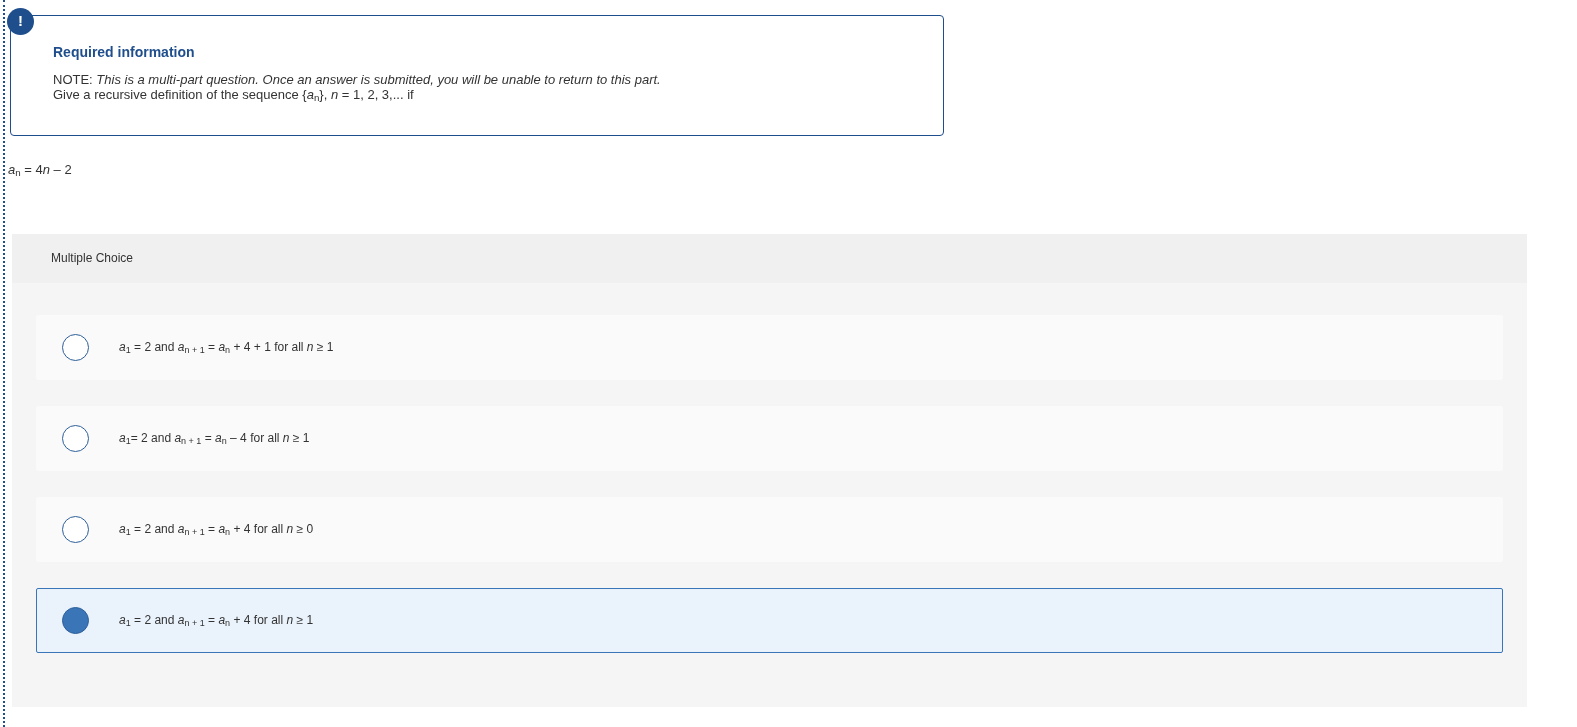  Describe the element at coordinates (226, 347) in the screenshot. I see `option-text: a$_{1}$ = 2 and a$_{n + 1}$ = a$_{n}$ + 4 + 1 for all n ≥ 1` at that location.